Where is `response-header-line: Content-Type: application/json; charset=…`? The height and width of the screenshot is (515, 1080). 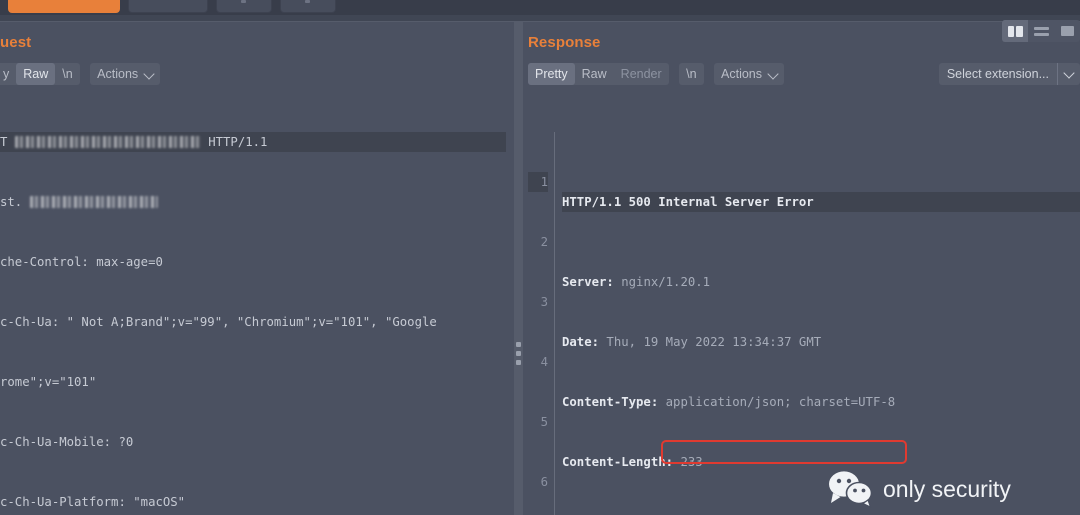
response-header-line: Content-Type: application/json; charset=… is located at coordinates (729, 402).